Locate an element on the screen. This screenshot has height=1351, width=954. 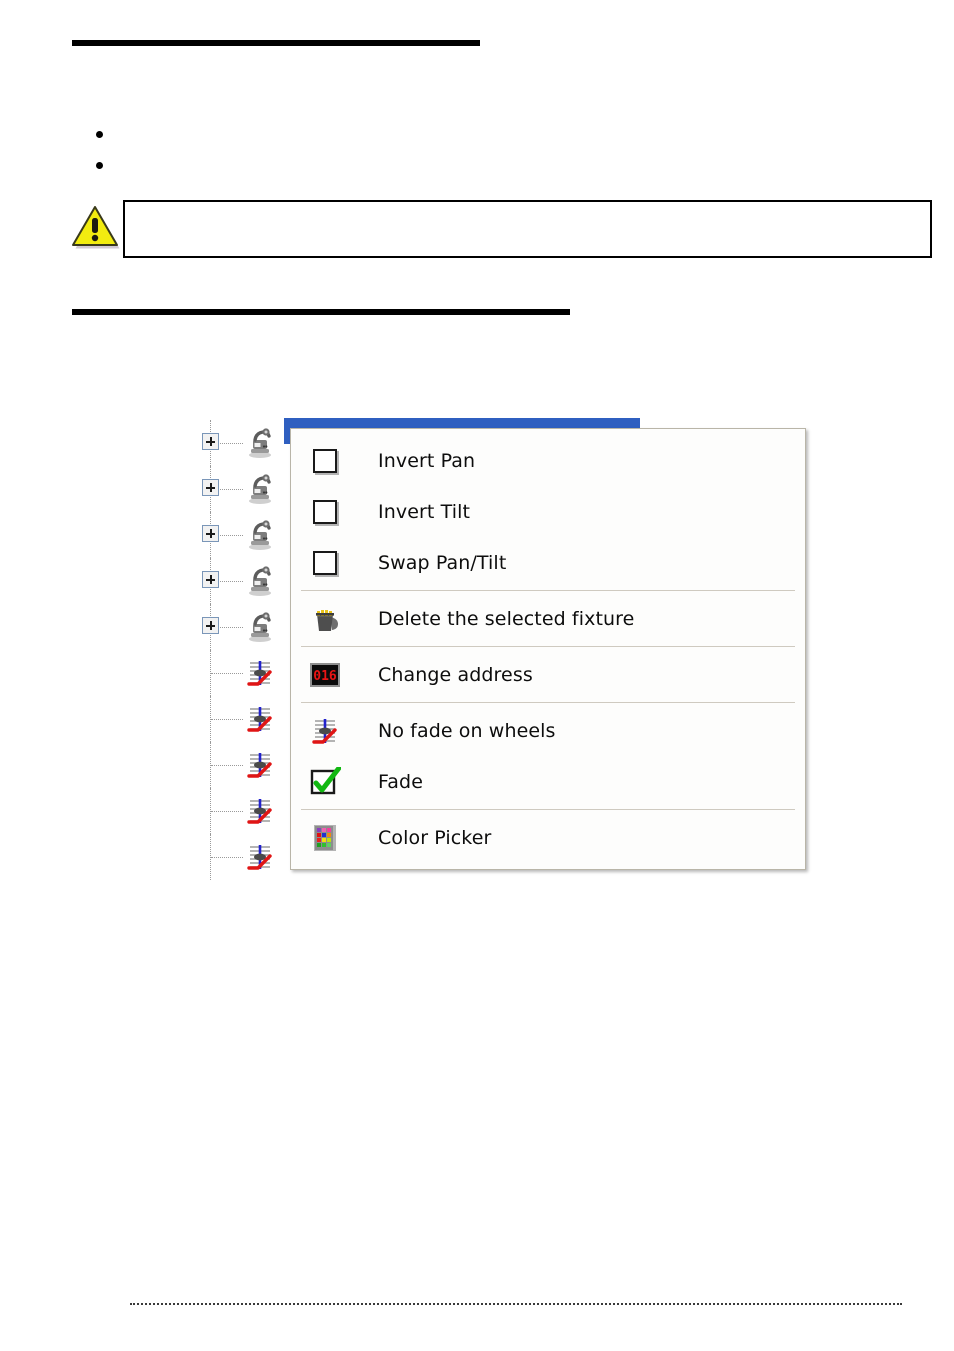
menu-item-label: Change address is located at coordinates (455, 674).